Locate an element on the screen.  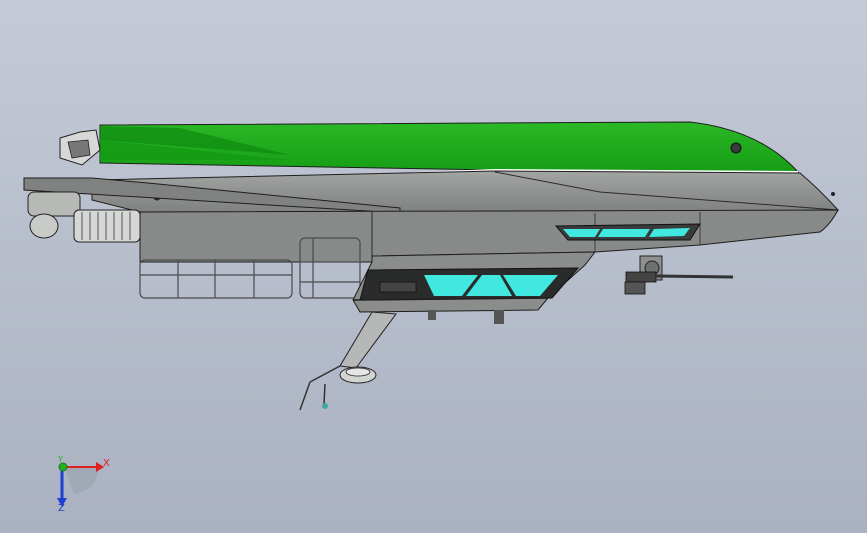
upper-windows is located at coordinates (627, 232).